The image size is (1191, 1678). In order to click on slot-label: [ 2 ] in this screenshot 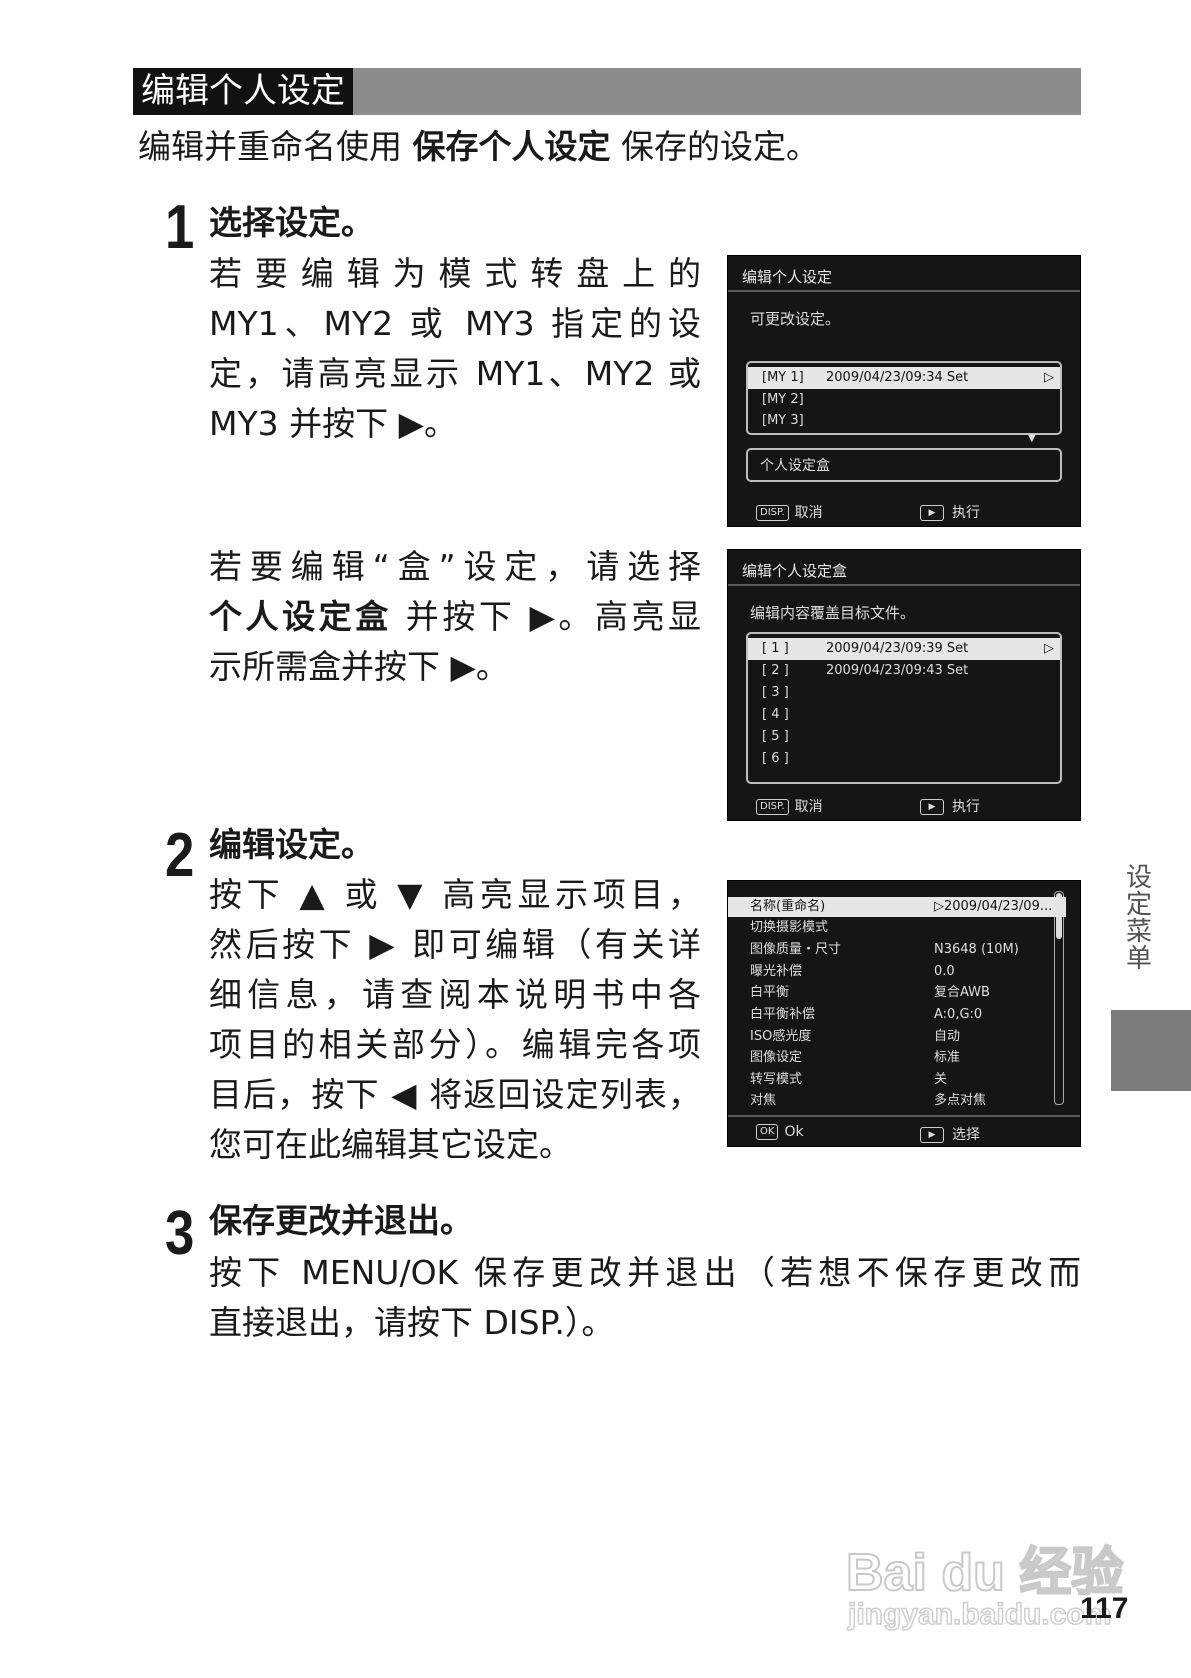, I will do `click(775, 670)`.